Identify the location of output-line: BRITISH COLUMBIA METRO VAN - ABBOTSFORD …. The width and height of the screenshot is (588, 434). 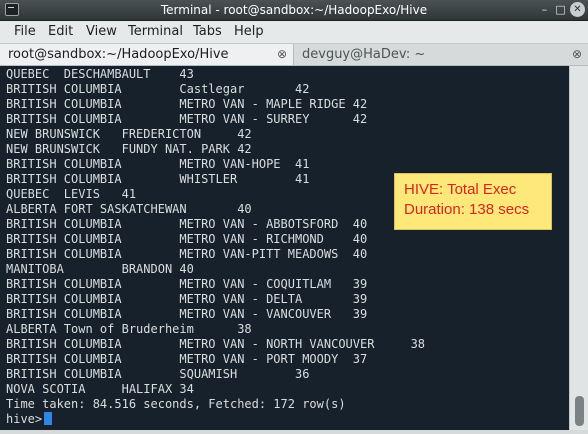
(187, 224).